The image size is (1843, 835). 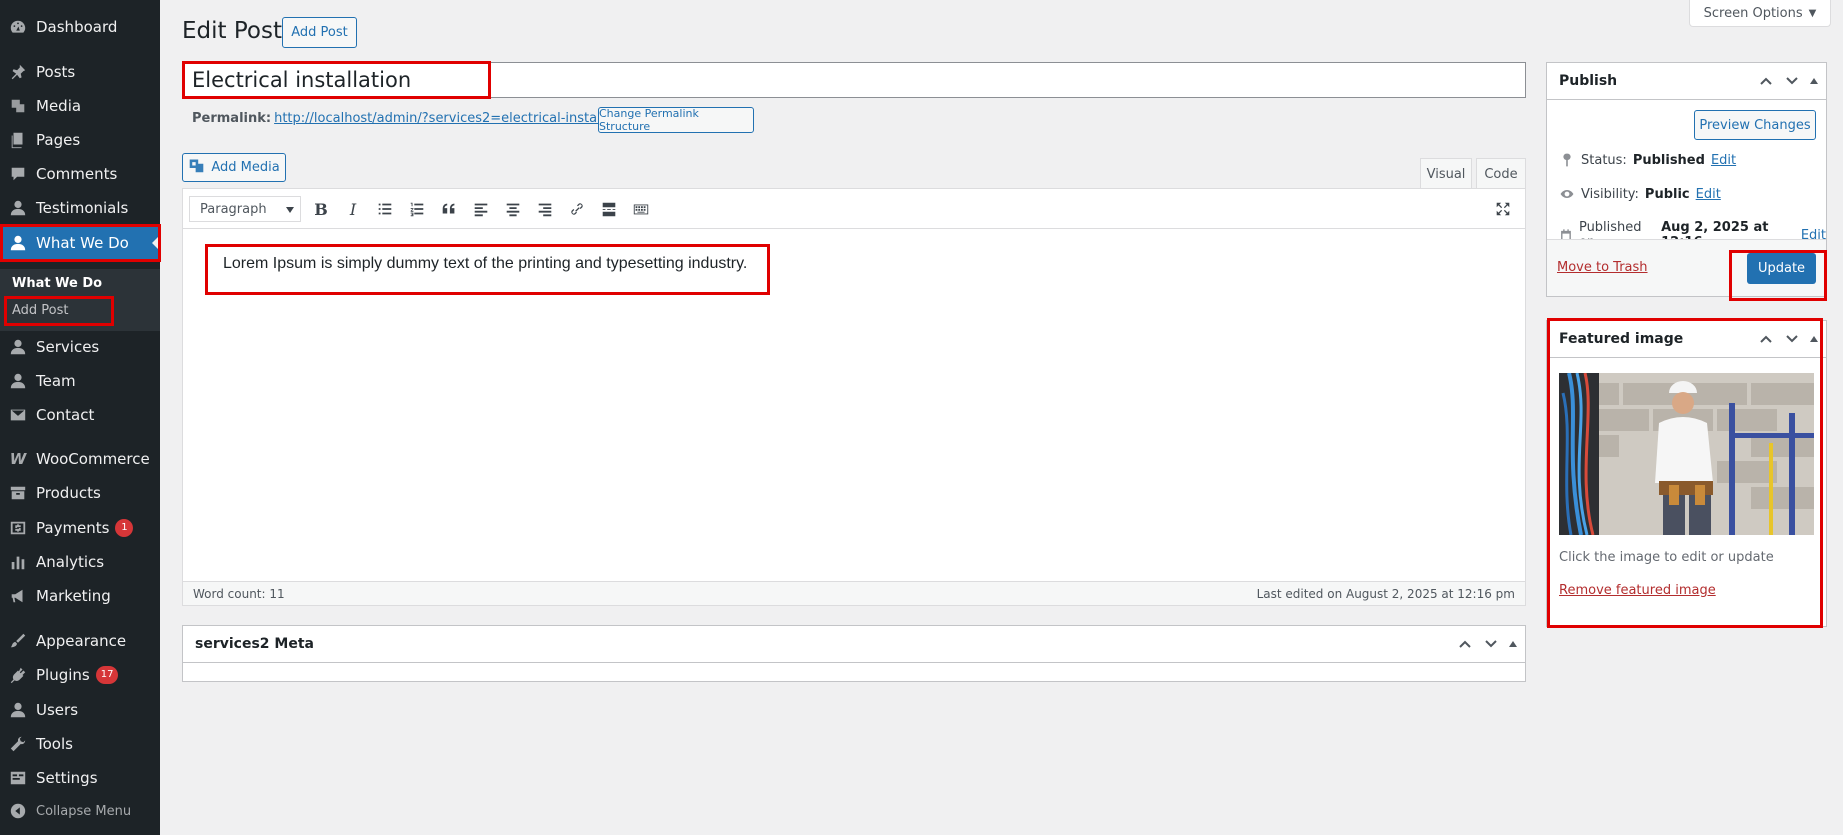 What do you see at coordinates (449, 209) in the screenshot?
I see `quote-icon` at bounding box center [449, 209].